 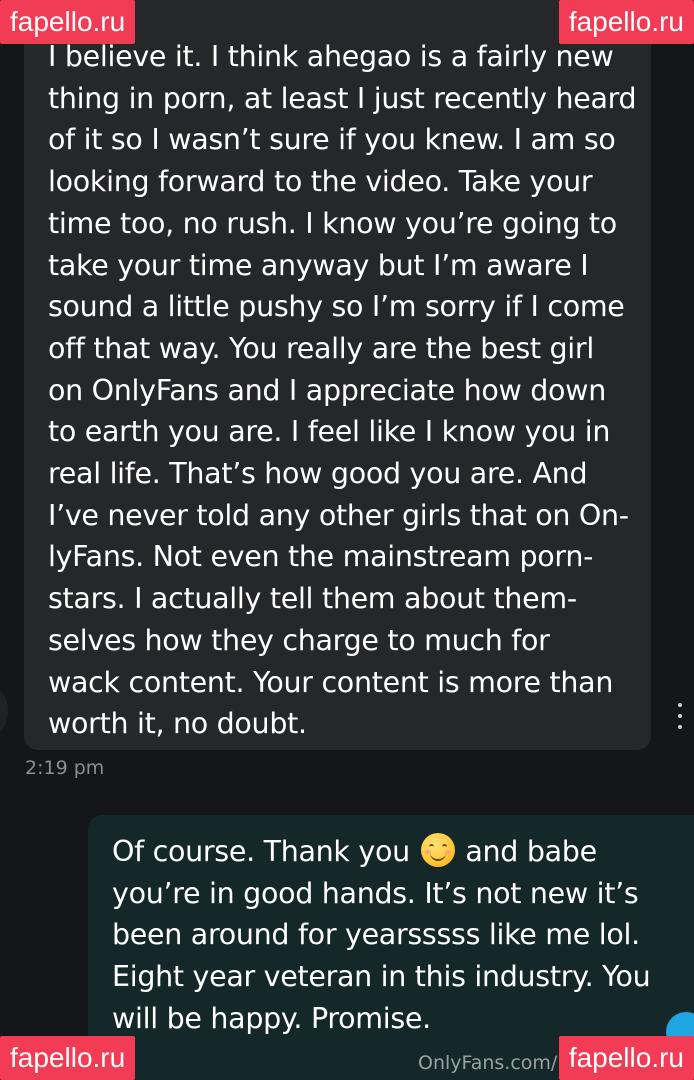 I want to click on more-options-icon, so click(x=680, y=716).